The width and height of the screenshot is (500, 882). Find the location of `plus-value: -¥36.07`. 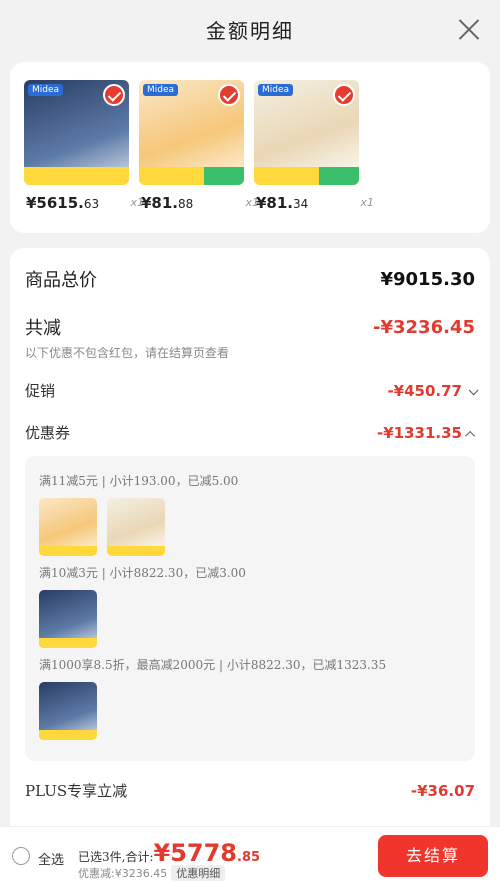

plus-value: -¥36.07 is located at coordinates (442, 790).